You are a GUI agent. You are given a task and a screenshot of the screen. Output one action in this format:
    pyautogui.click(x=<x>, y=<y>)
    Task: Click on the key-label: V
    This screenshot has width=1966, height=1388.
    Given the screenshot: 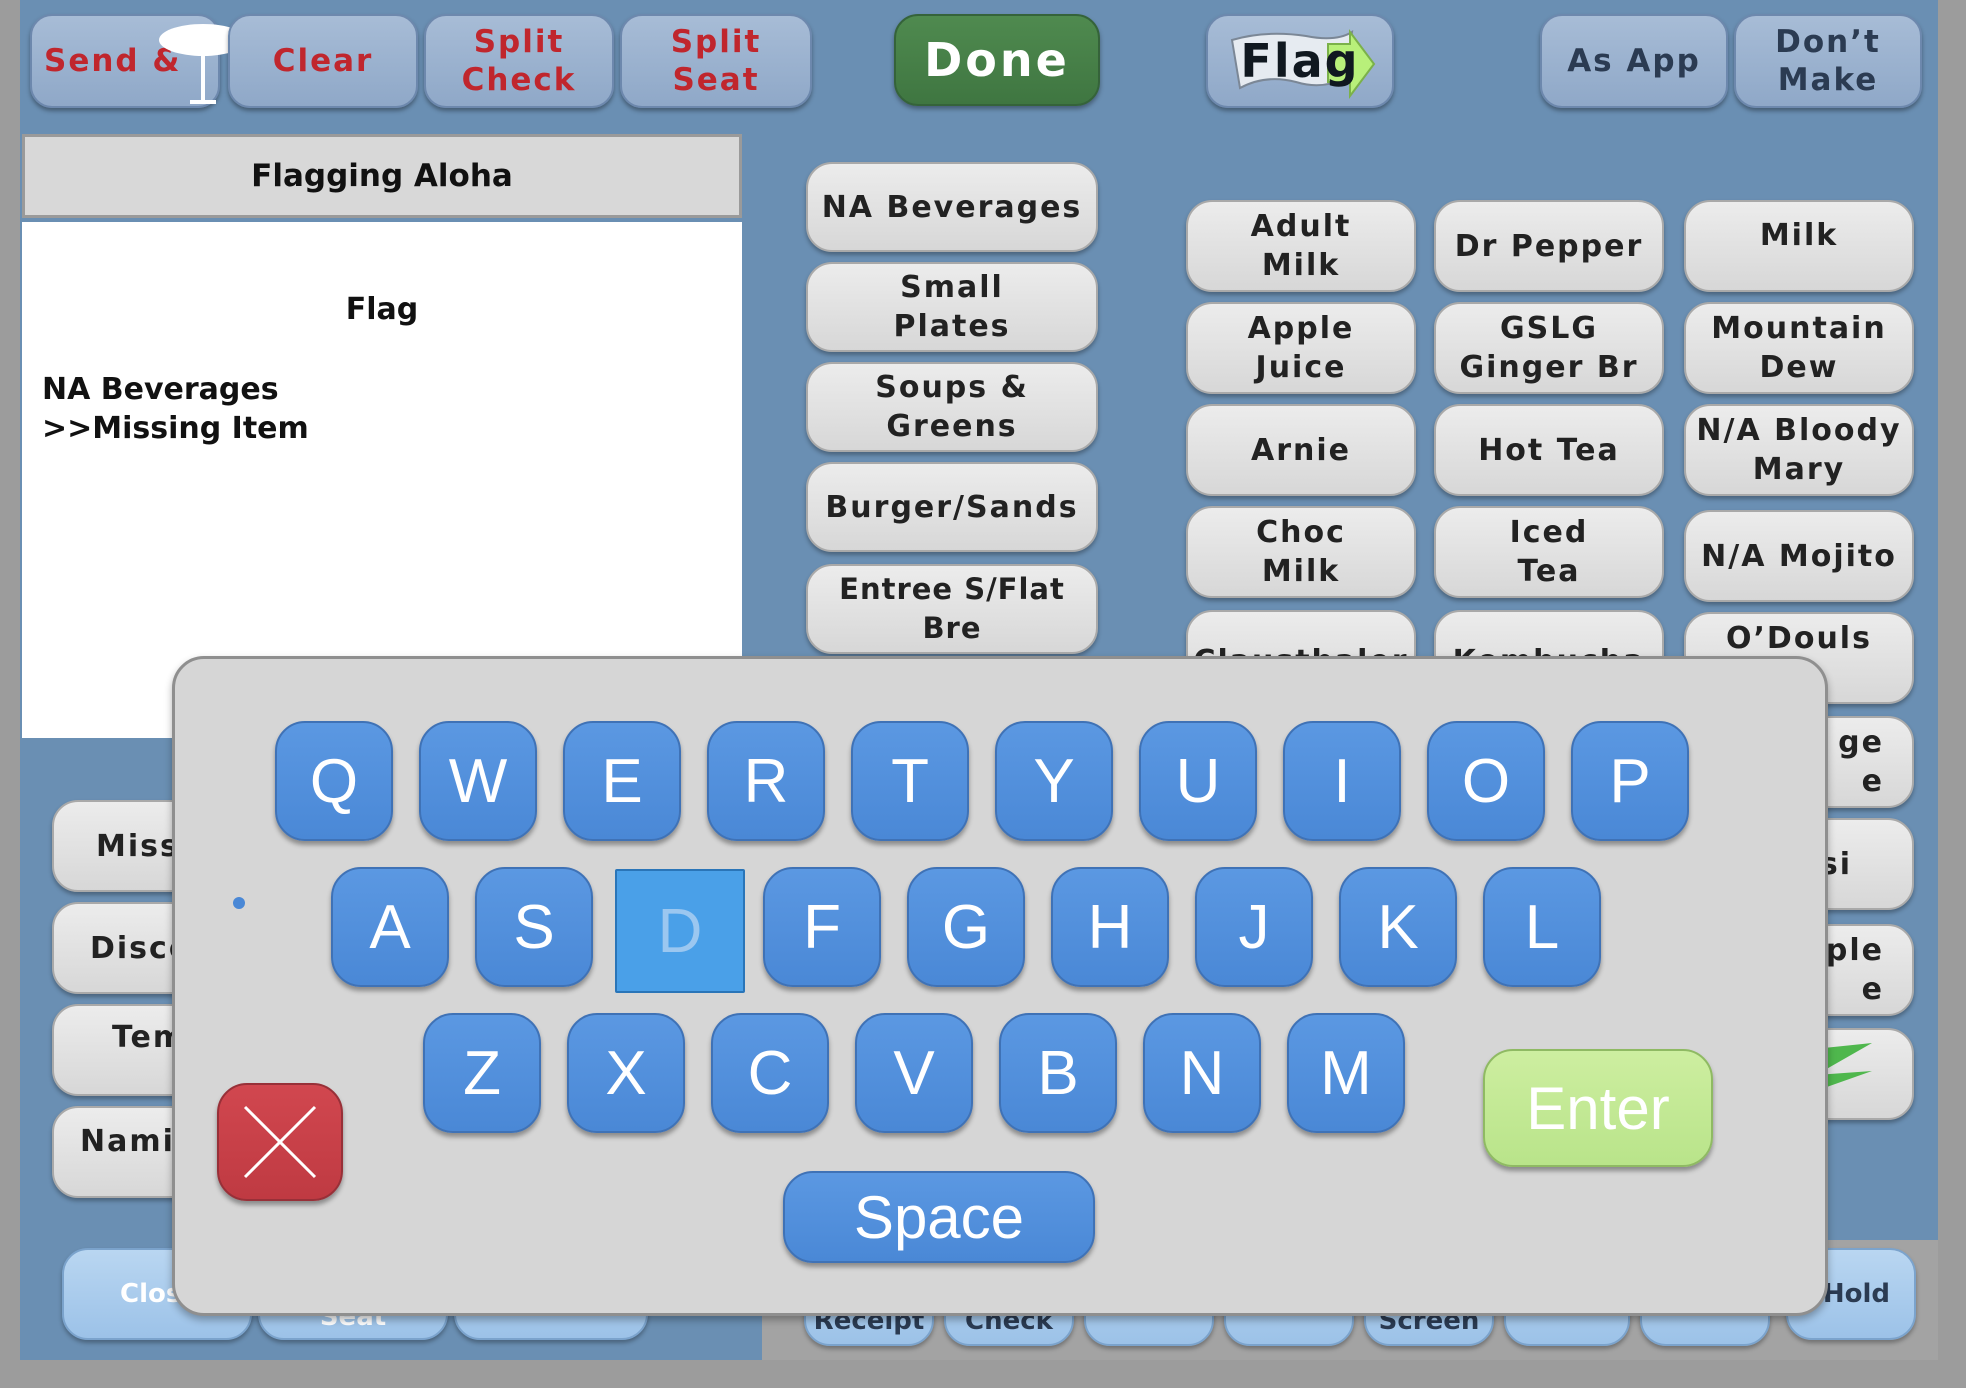 What is the action you would take?
    pyautogui.click(x=914, y=1073)
    